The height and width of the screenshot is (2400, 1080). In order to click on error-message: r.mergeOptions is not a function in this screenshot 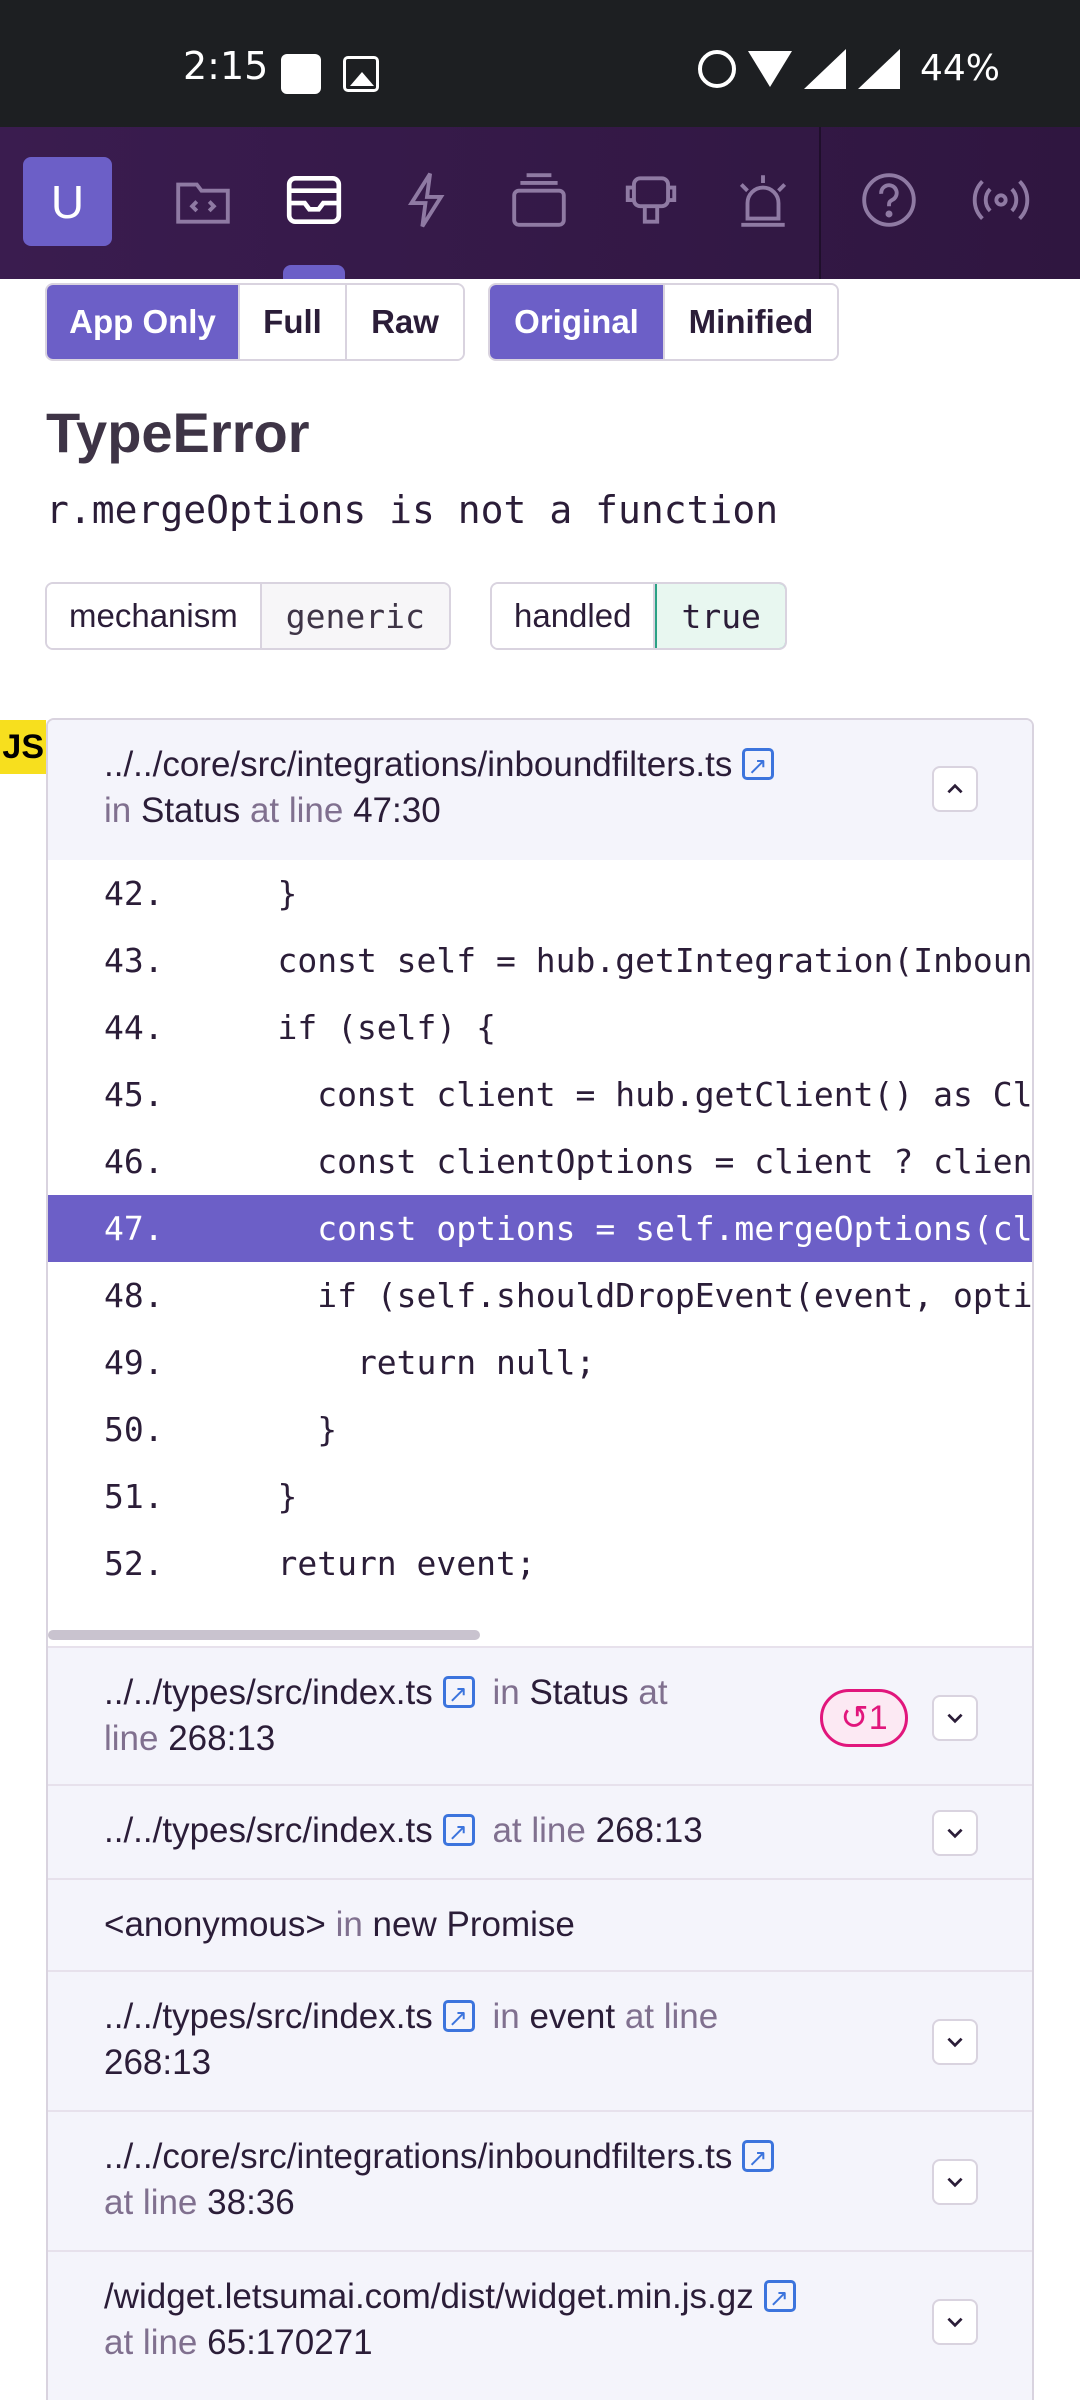, I will do `click(412, 510)`.